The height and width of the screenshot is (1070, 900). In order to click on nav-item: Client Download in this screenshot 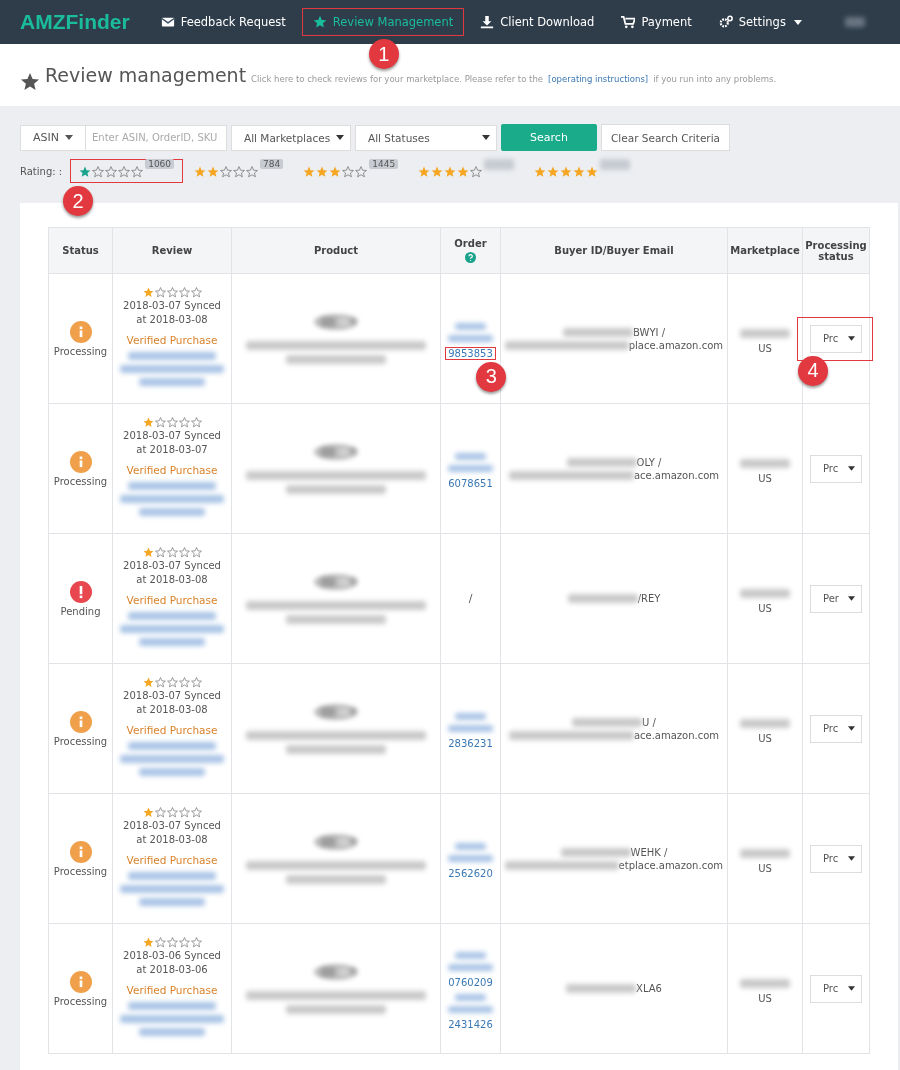, I will do `click(537, 22)`.